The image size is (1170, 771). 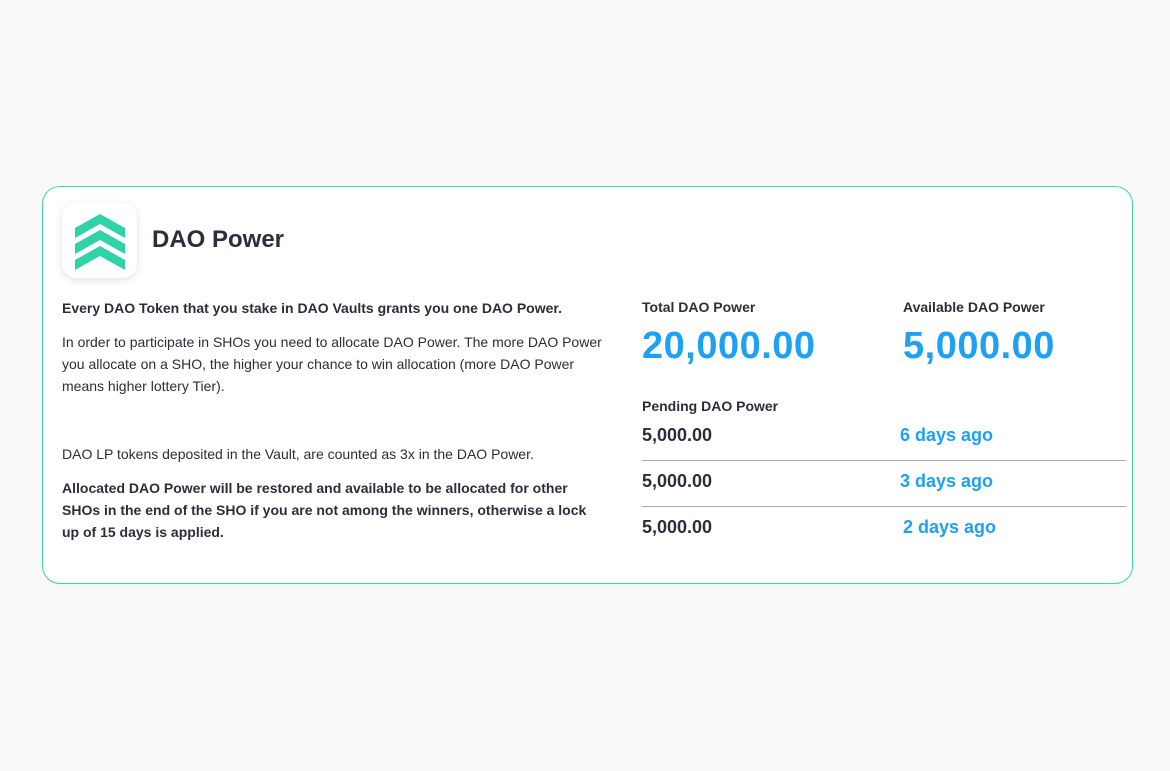 What do you see at coordinates (947, 481) in the screenshot?
I see `pending-time: 3 days ago` at bounding box center [947, 481].